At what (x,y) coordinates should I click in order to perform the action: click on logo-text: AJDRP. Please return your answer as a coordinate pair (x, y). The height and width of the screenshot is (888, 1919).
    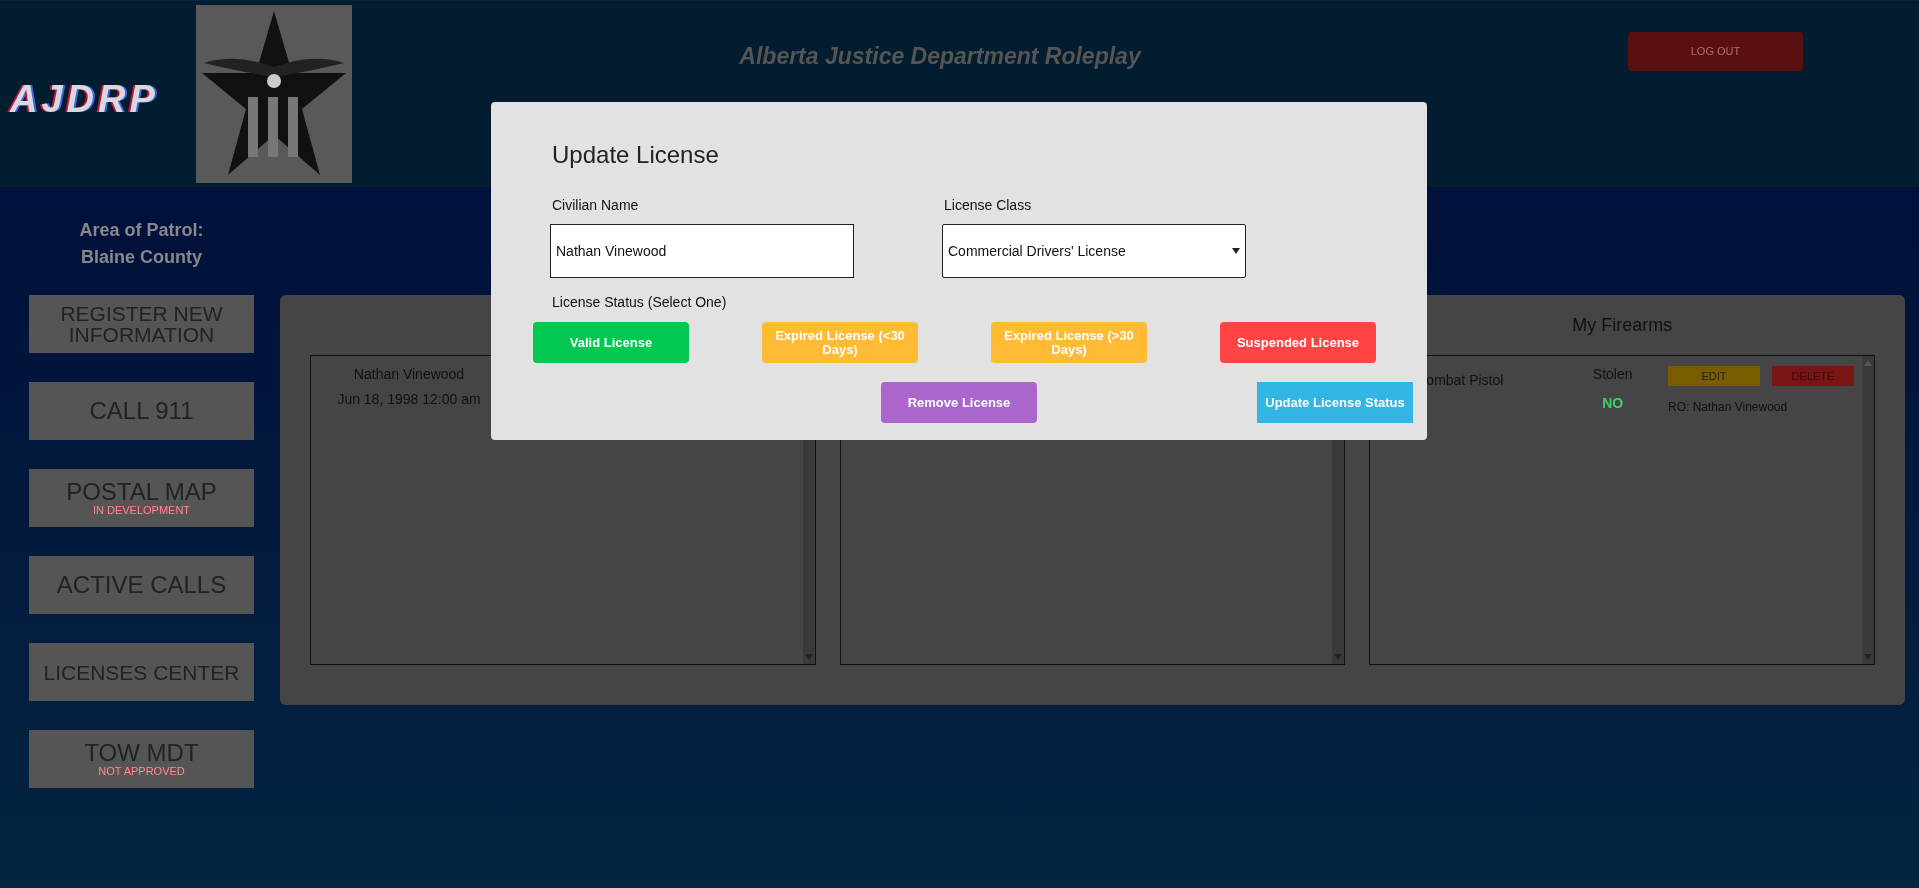
    Looking at the image, I should click on (85, 99).